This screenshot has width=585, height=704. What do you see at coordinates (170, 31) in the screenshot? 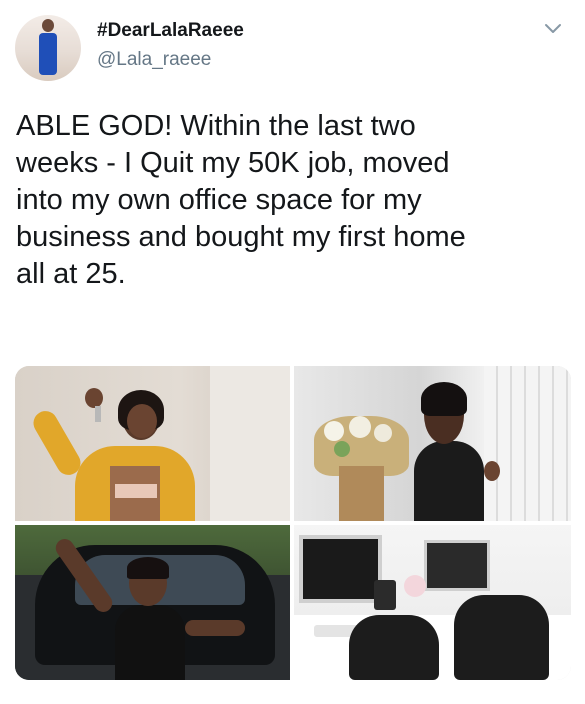
I see `display-name: #DearLalaRaeee` at bounding box center [170, 31].